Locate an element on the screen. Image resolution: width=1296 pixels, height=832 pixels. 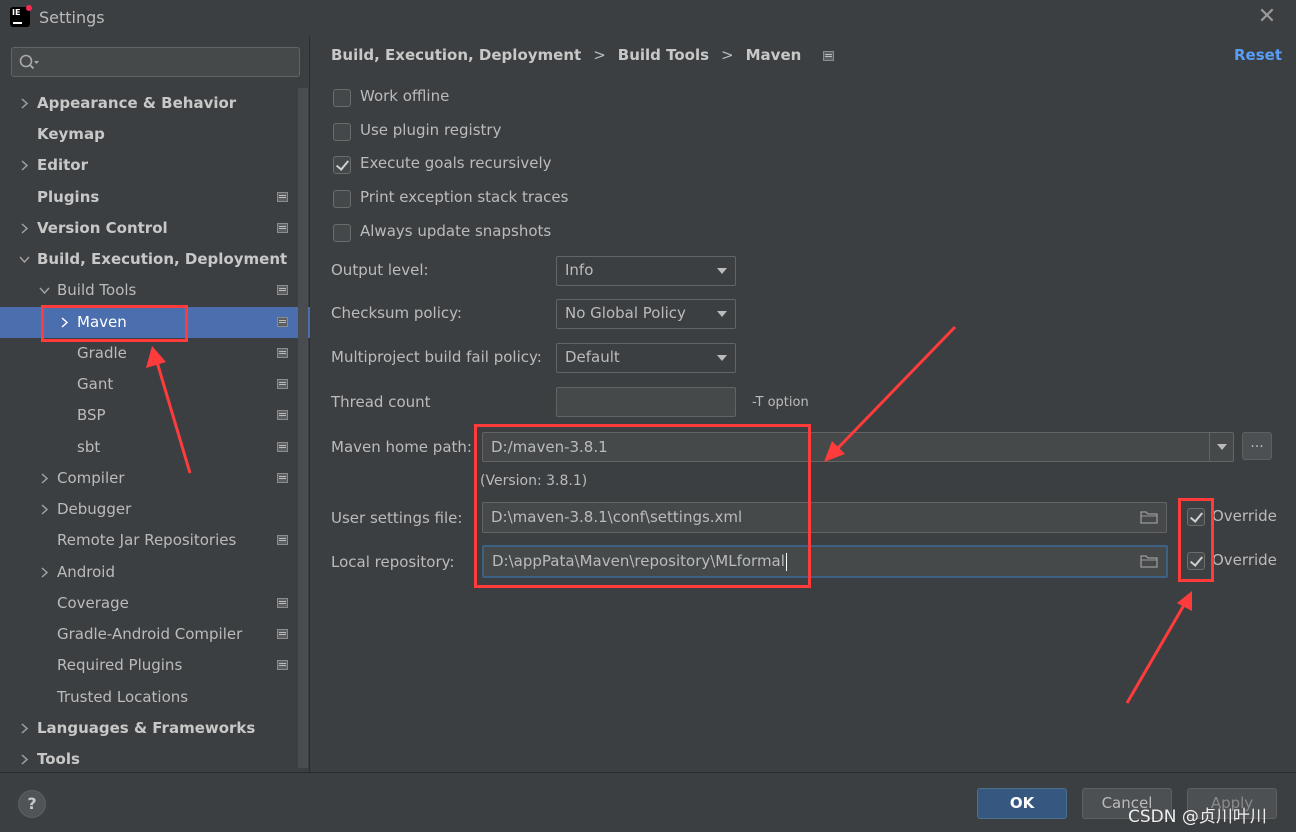
sidebar-item-label: Remote Jar Repositories is located at coordinates (147, 540).